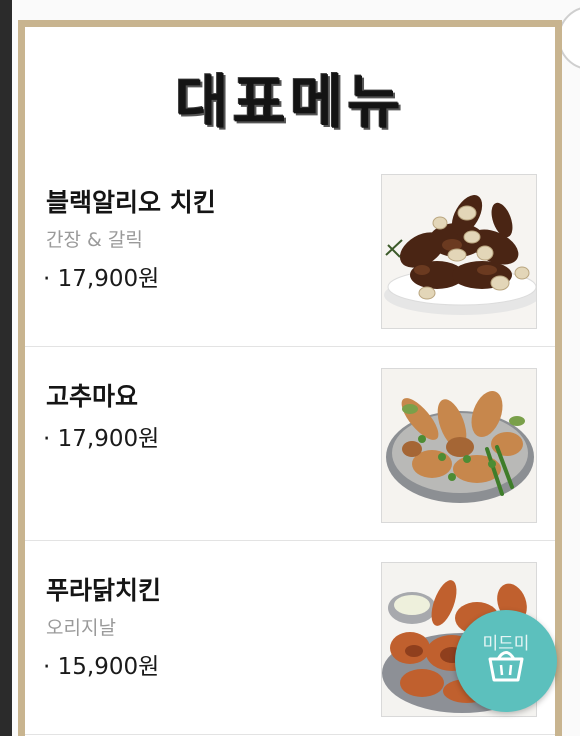  Describe the element at coordinates (104, 590) in the screenshot. I see `menu-item-name: 푸라닭치킨` at that location.